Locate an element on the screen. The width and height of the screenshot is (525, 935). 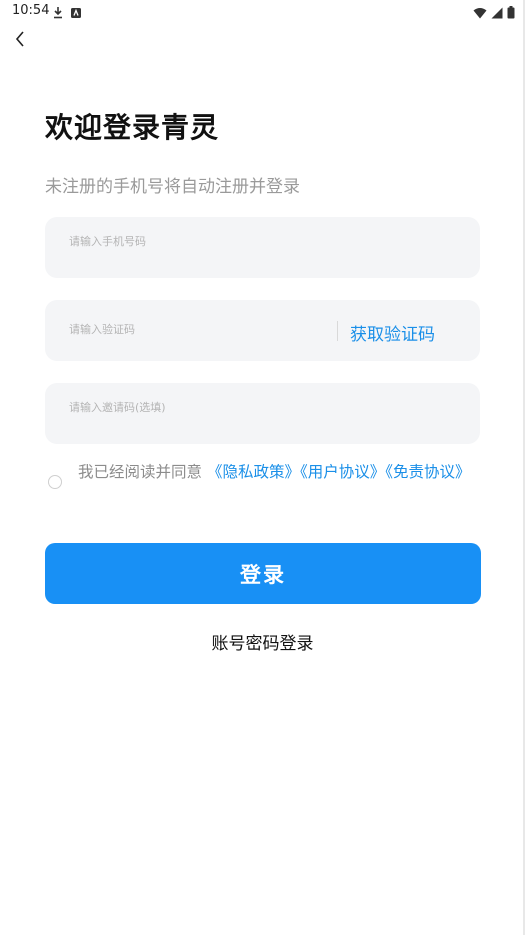
signal-icon is located at coordinates (497, 13).